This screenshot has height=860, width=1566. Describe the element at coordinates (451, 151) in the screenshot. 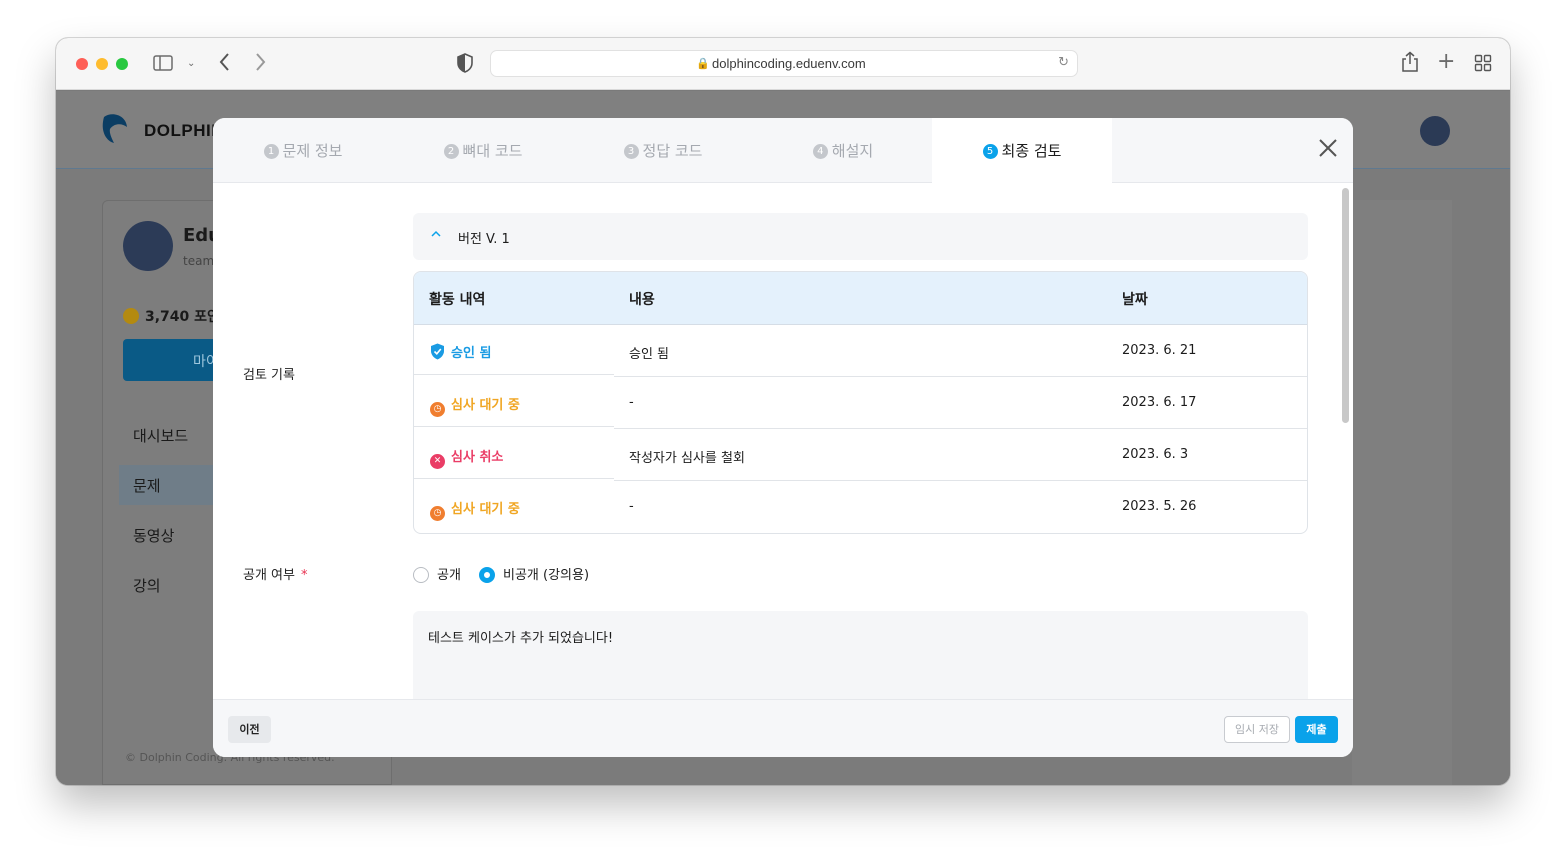

I see `step-number: 2` at that location.